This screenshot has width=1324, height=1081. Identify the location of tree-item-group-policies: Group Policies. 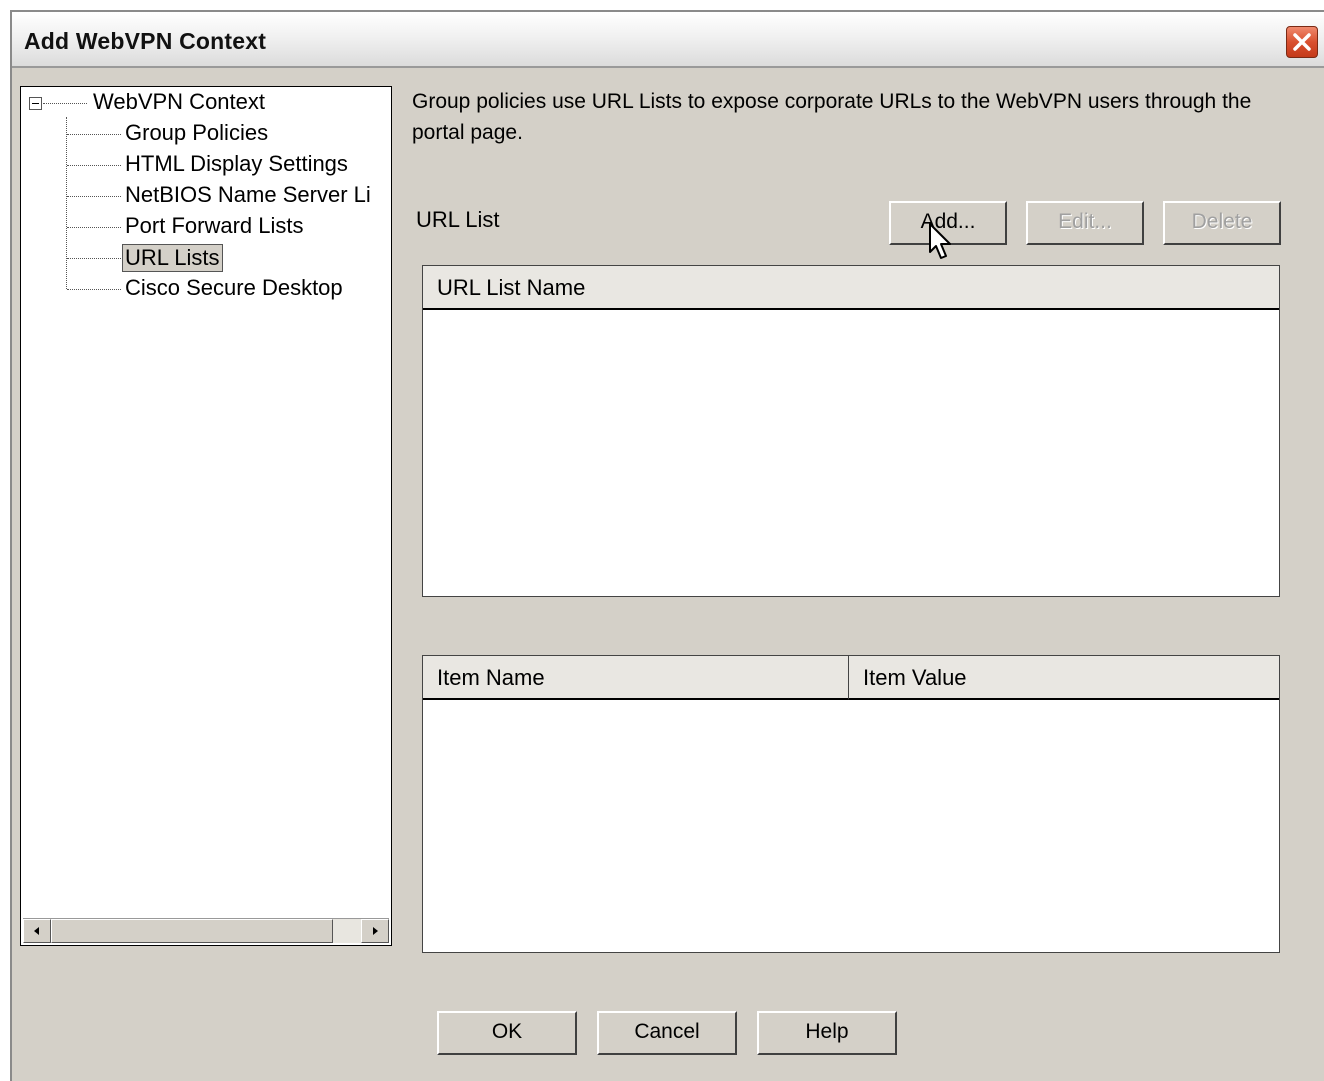
(196, 133).